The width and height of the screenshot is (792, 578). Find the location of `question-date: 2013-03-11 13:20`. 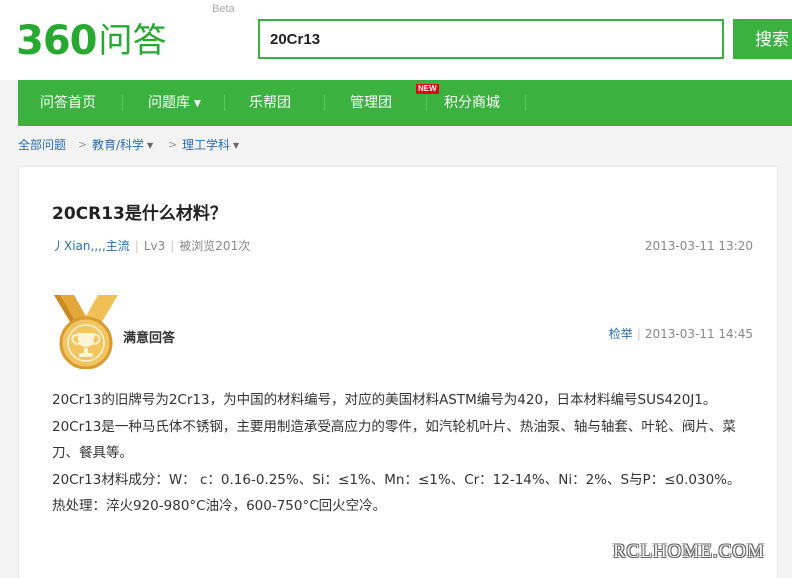

question-date: 2013-03-11 13:20 is located at coordinates (698, 246).